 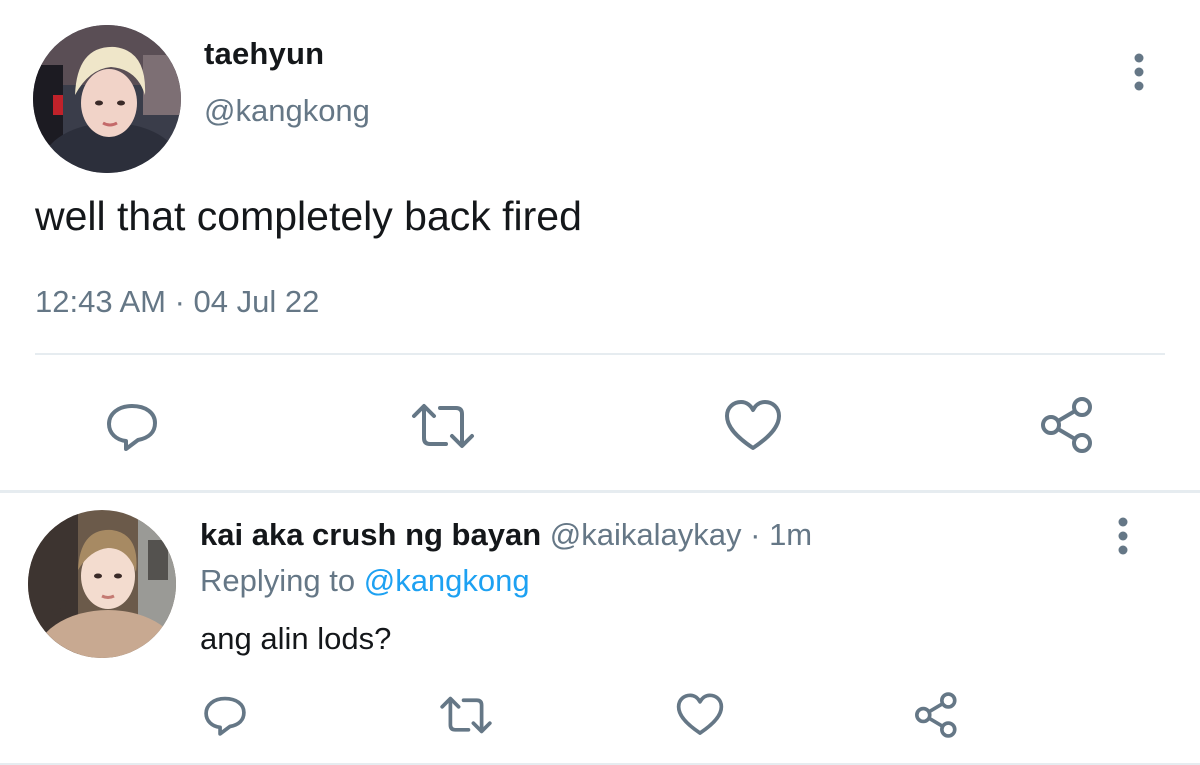 I want to click on user-handle: @kangkong, so click(x=287, y=111).